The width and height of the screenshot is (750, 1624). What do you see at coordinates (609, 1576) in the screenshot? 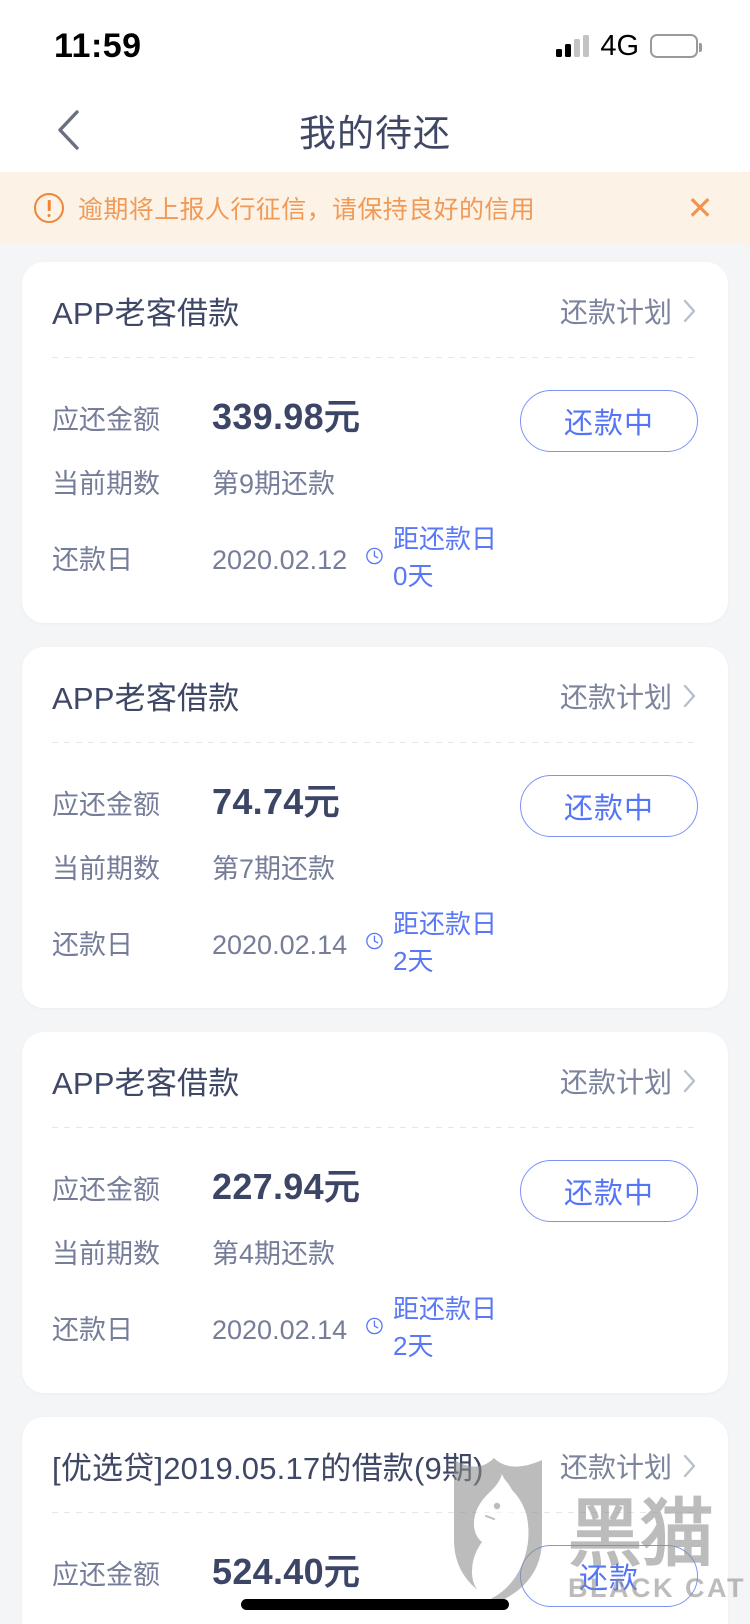
I see `repay-button: 还款` at bounding box center [609, 1576].